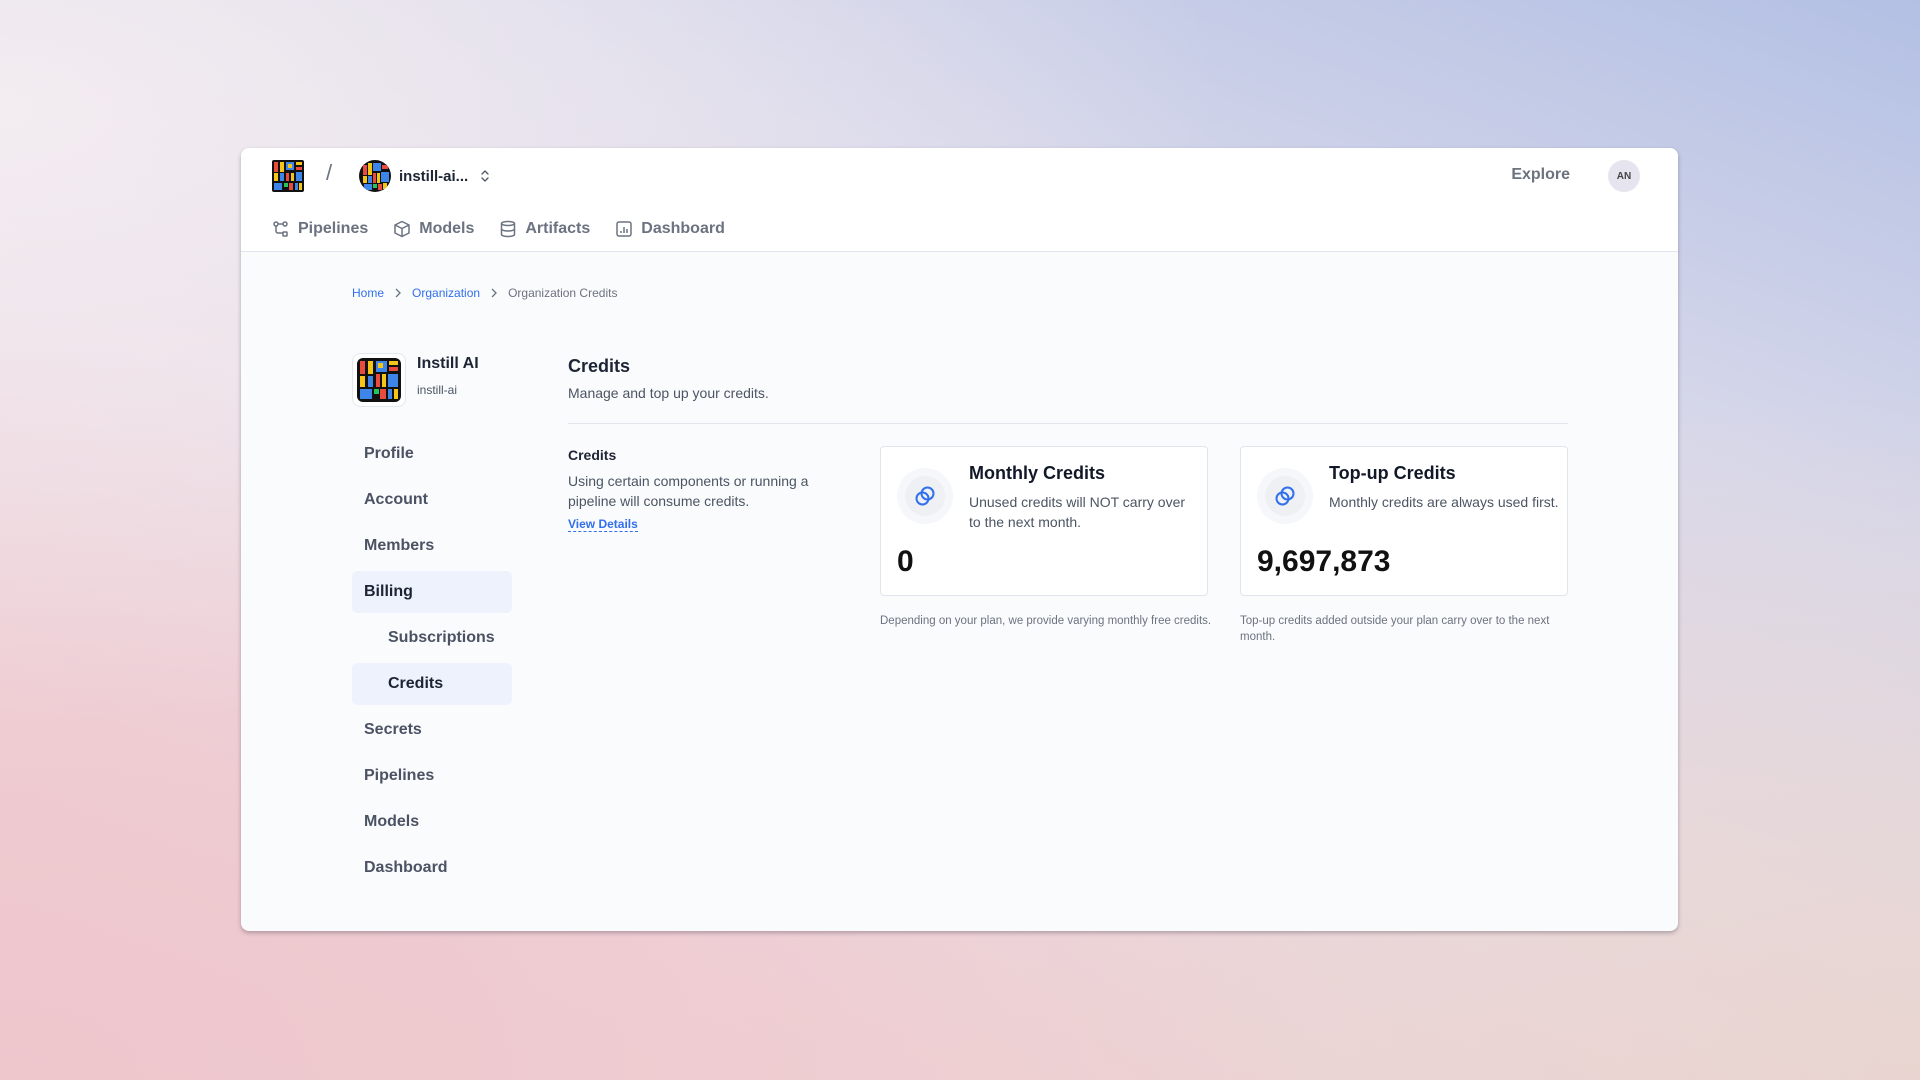 Image resolution: width=1920 pixels, height=1080 pixels. What do you see at coordinates (379, 380) in the screenshot?
I see `org-avatar` at bounding box center [379, 380].